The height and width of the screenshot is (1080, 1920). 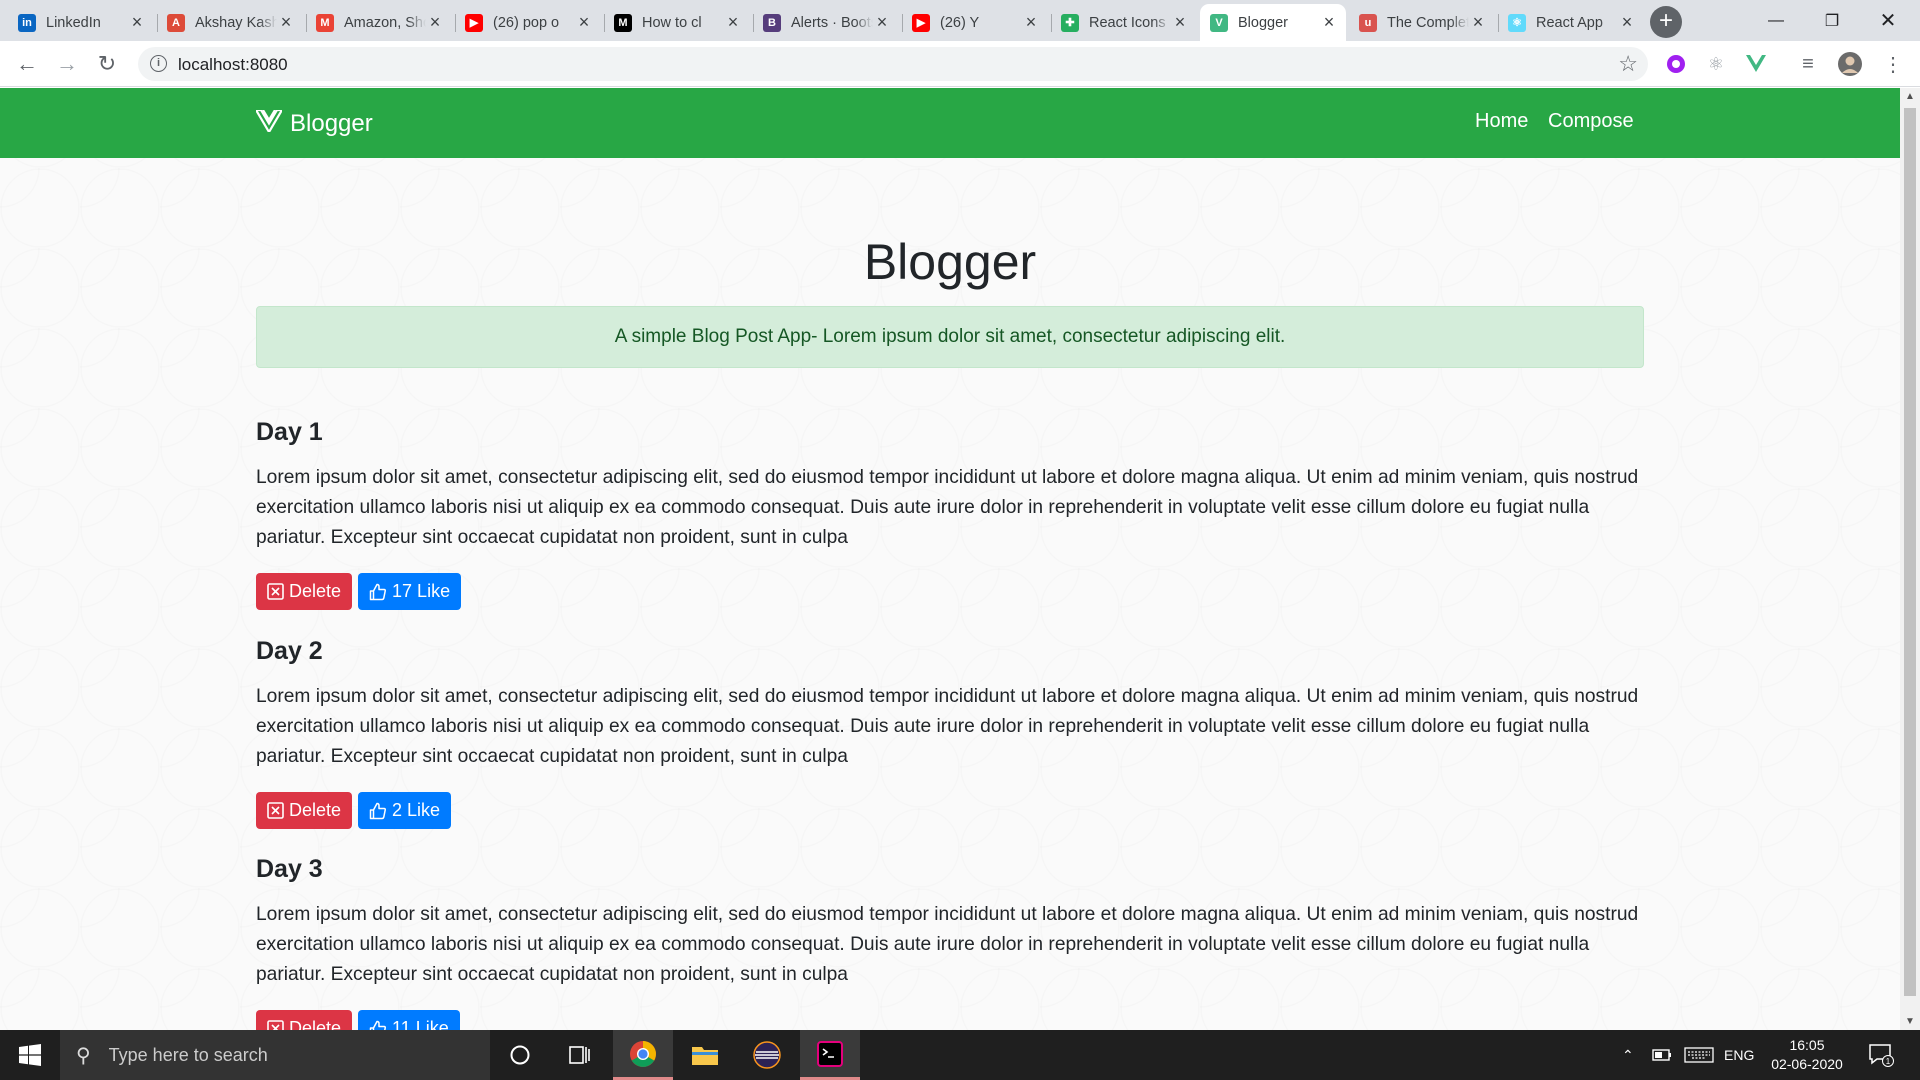 What do you see at coordinates (1910, 552) in the screenshot?
I see `scrollbar-thumb` at bounding box center [1910, 552].